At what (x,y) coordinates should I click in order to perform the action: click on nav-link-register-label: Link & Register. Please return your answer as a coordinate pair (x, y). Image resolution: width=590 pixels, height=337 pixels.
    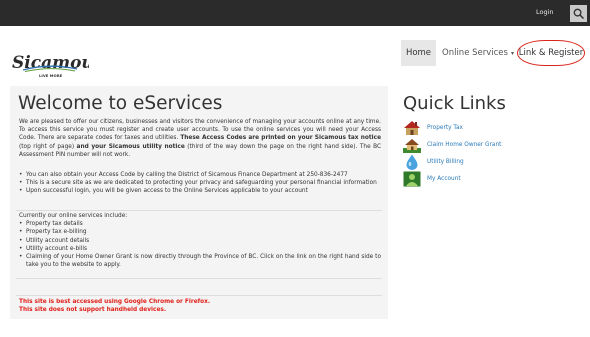
    Looking at the image, I should click on (551, 53).